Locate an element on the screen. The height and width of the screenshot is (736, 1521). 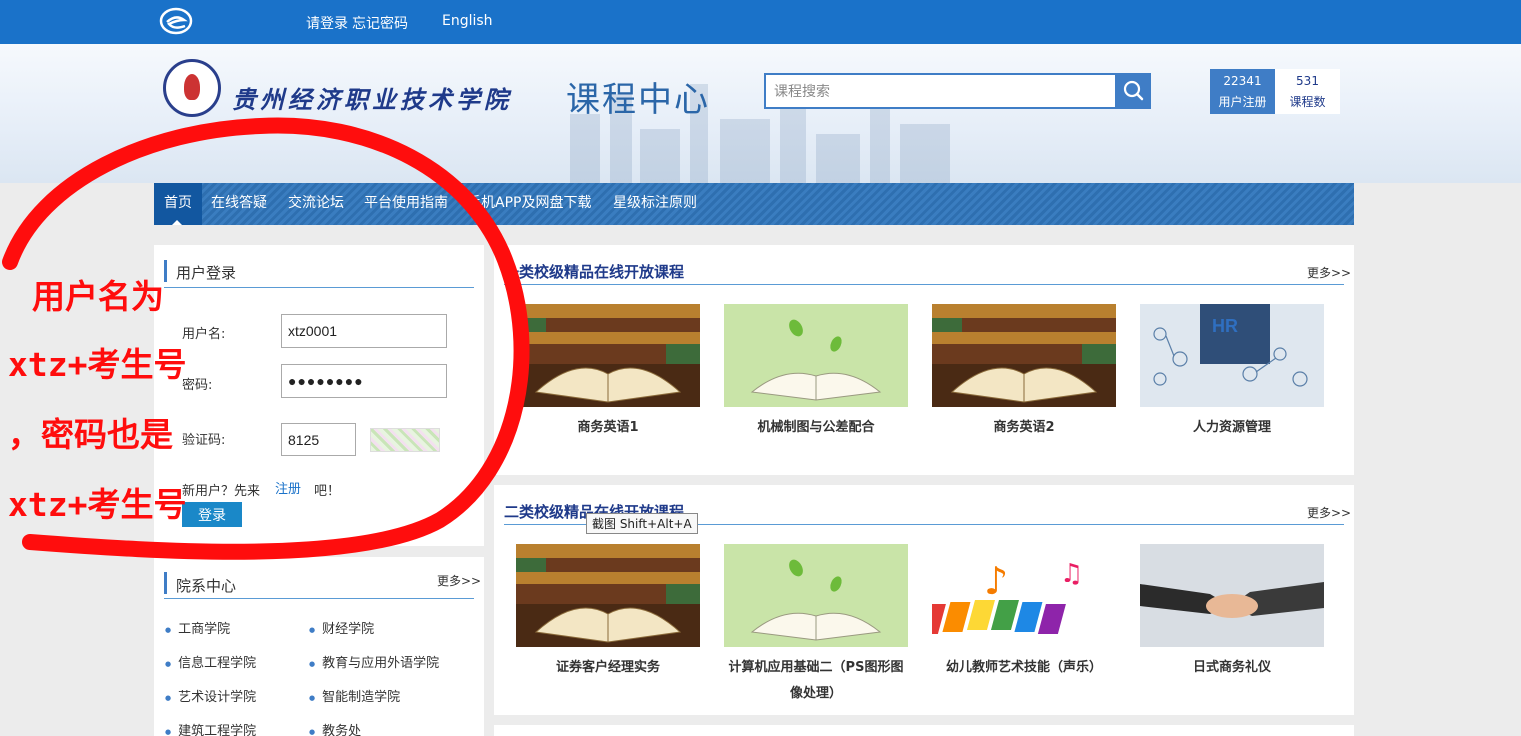
dept-item: 工商学院 is located at coordinates (197, 627).